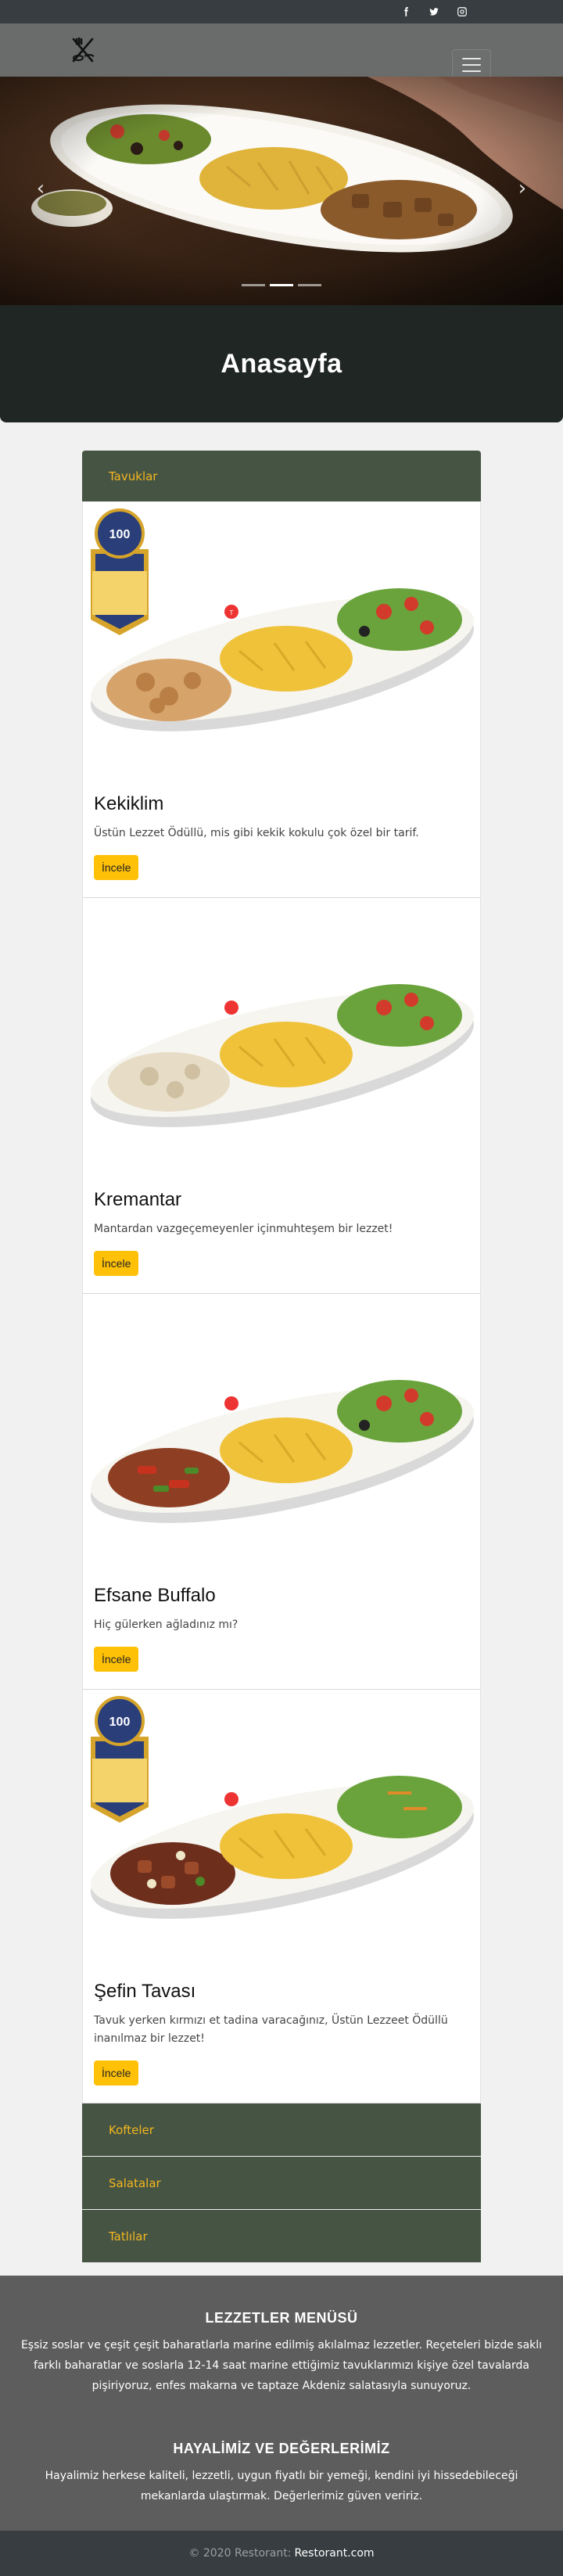 The height and width of the screenshot is (2576, 563). What do you see at coordinates (281, 52) in the screenshot?
I see `navbar` at bounding box center [281, 52].